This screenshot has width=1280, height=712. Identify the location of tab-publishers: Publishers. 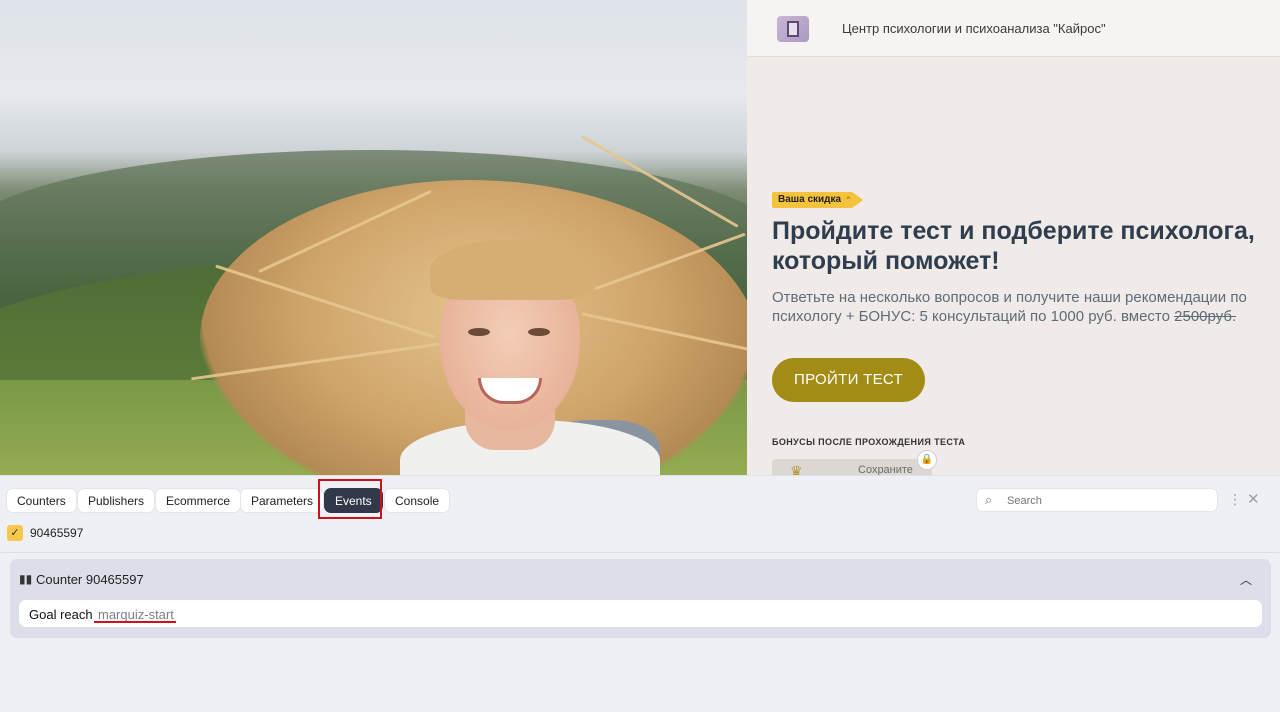
(116, 500).